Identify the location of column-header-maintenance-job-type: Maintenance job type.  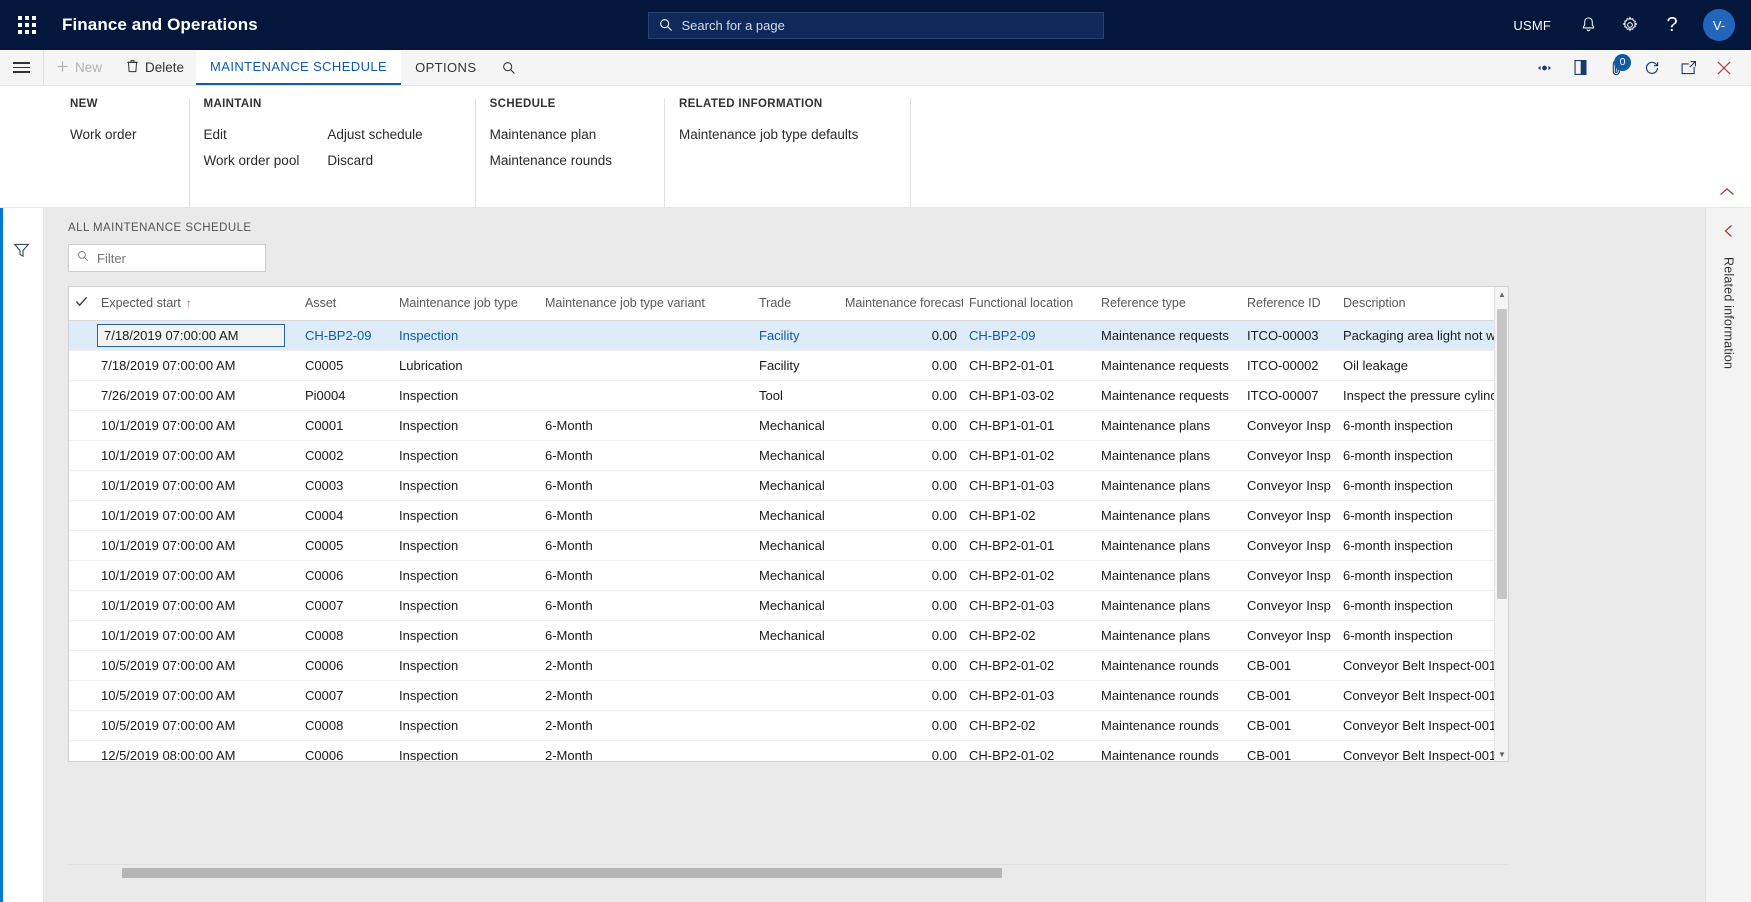
(466, 304).